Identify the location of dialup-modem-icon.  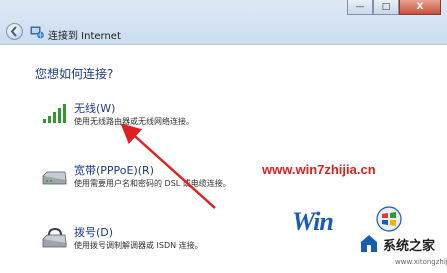
(54, 237).